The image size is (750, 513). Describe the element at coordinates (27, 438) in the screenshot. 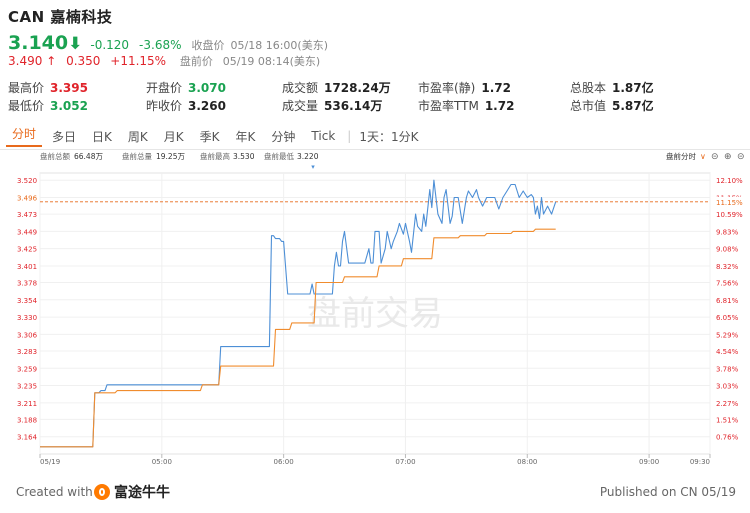

I see `y-tick-label: 3.164` at that location.